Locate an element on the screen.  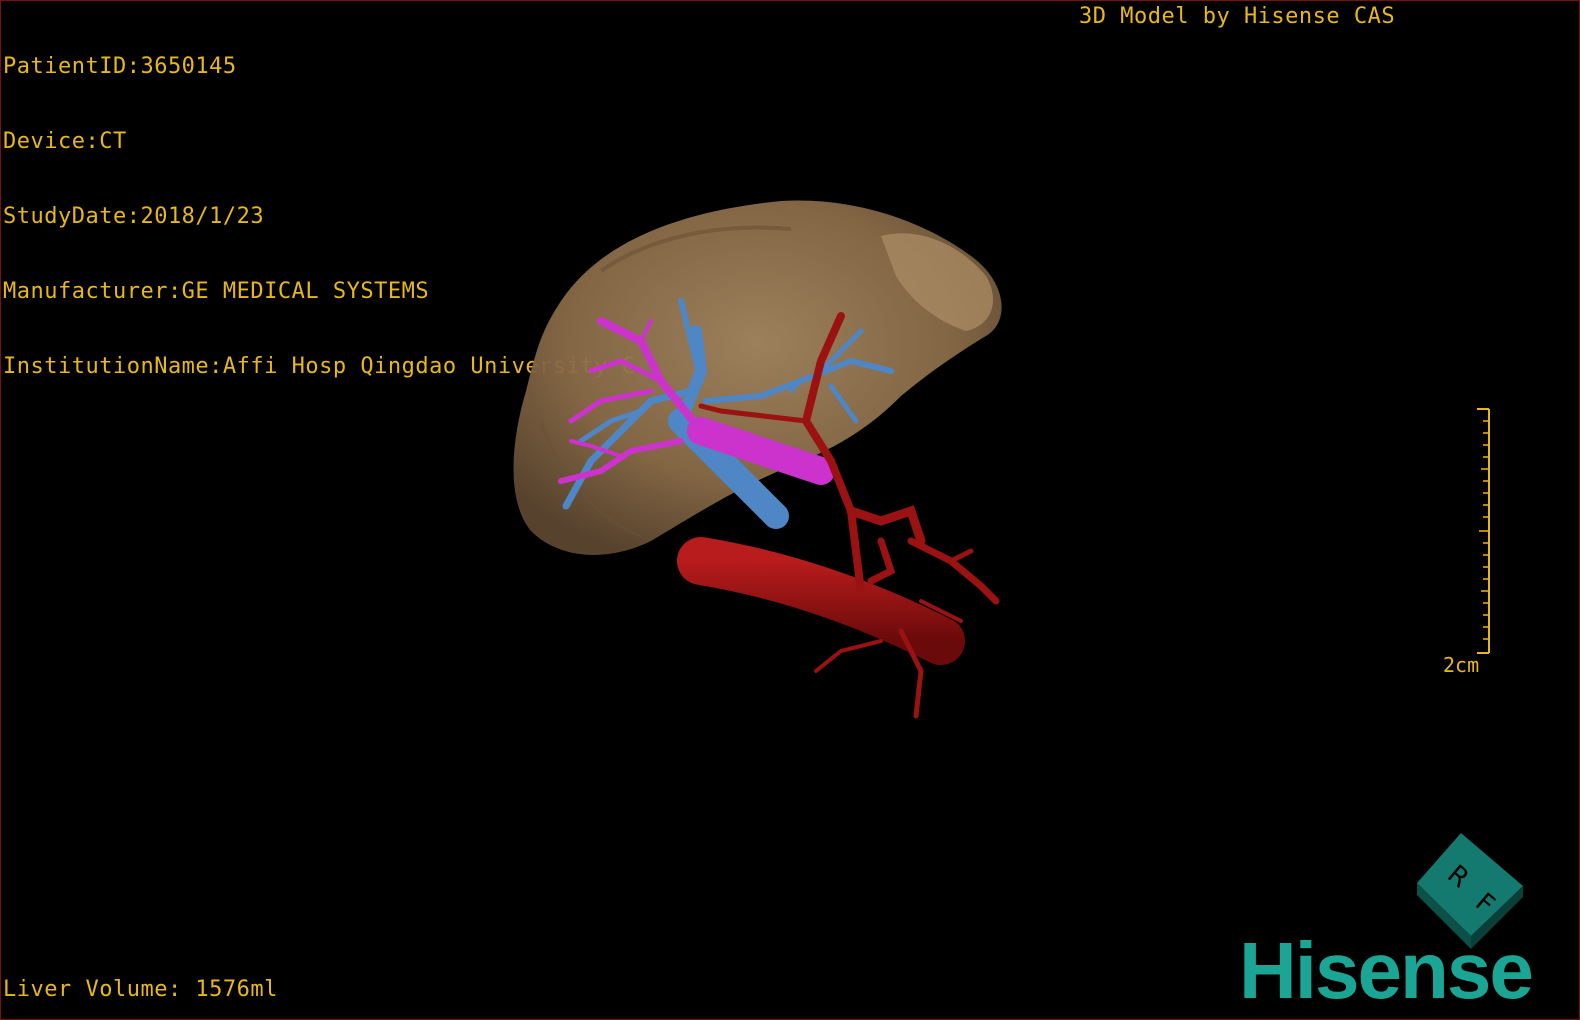
scale-bar is located at coordinates (1483, 531).